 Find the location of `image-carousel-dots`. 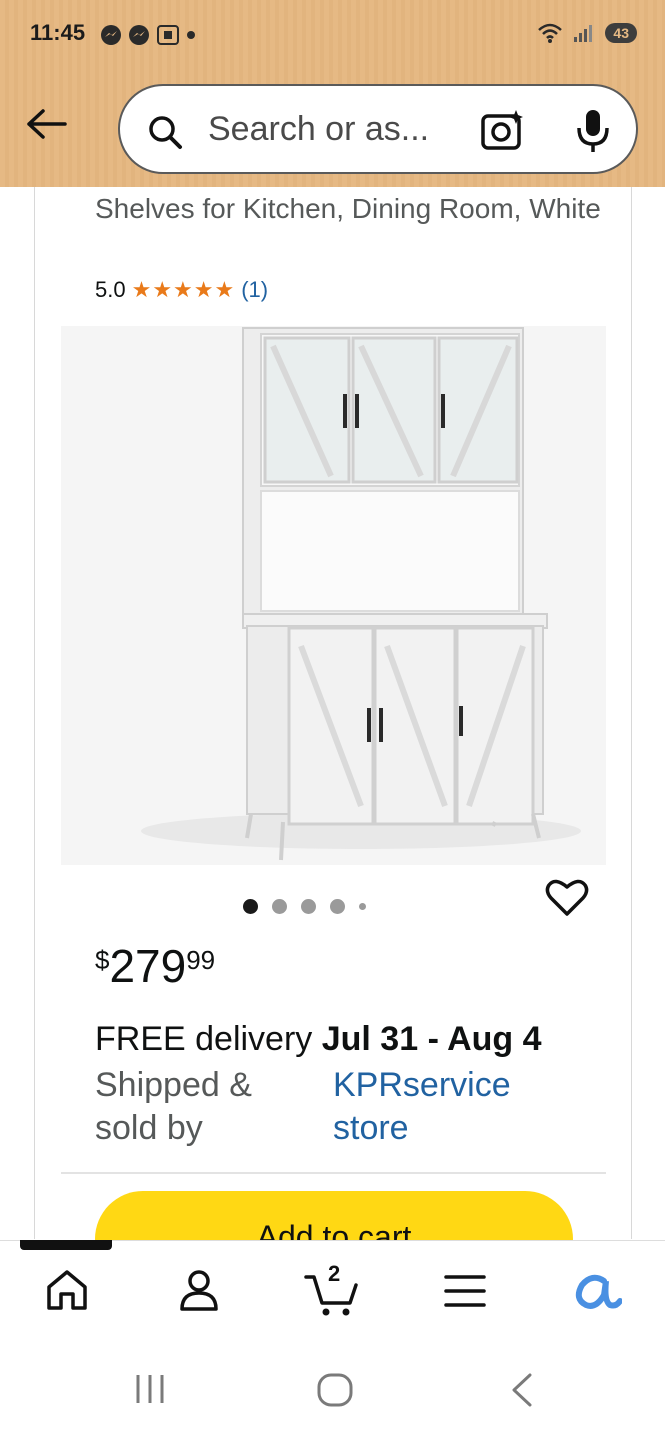

image-carousel-dots is located at coordinates (304, 906).